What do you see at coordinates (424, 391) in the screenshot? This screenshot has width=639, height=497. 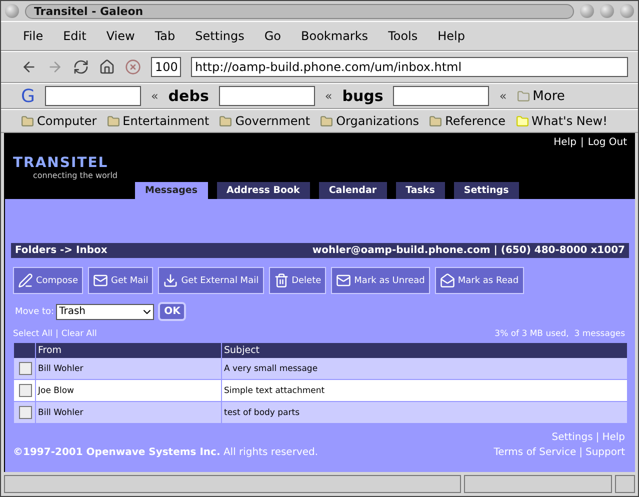 I see `table-cell: Simple text attachment` at bounding box center [424, 391].